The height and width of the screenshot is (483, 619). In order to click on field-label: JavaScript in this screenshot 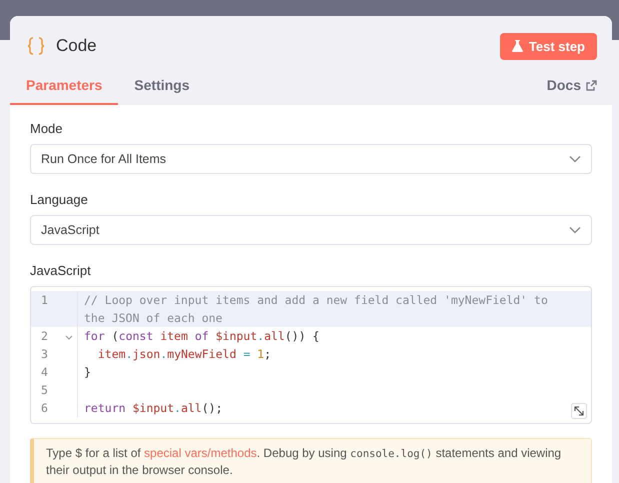, I will do `click(61, 270)`.